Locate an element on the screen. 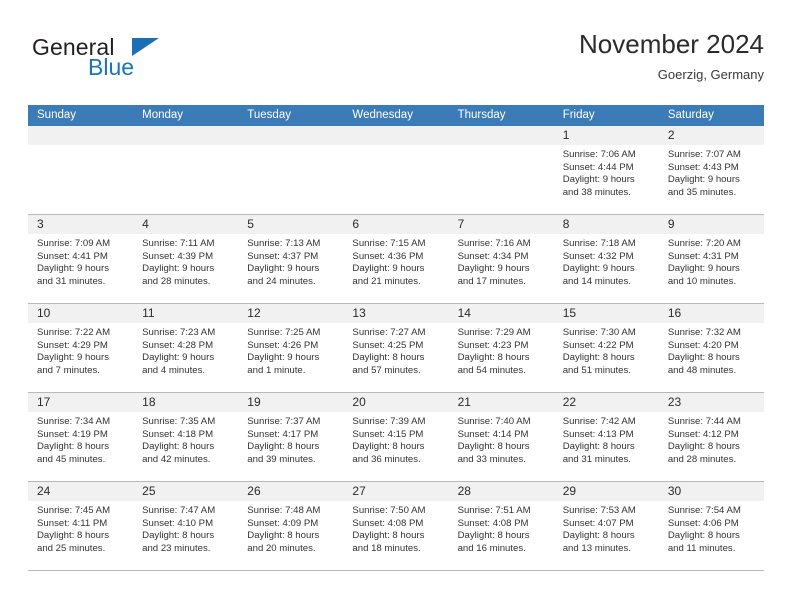 This screenshot has width=792, height=612. sunrise-text: Sunrise: 7:50 AM is located at coordinates (389, 510).